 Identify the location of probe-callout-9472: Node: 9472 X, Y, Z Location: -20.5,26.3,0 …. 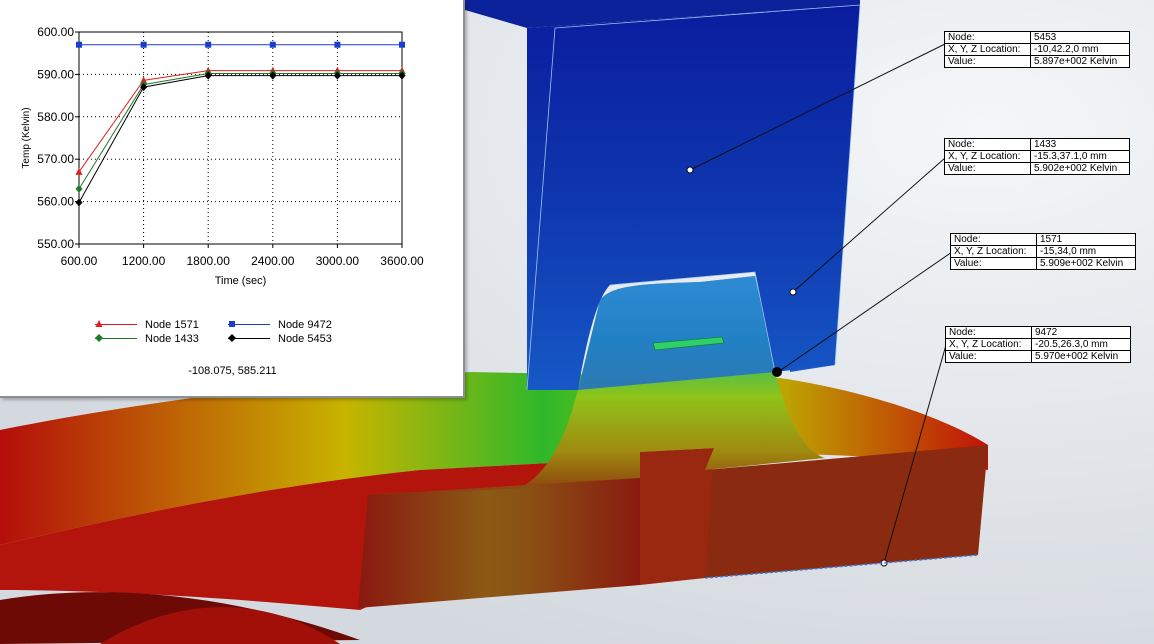
(1038, 344).